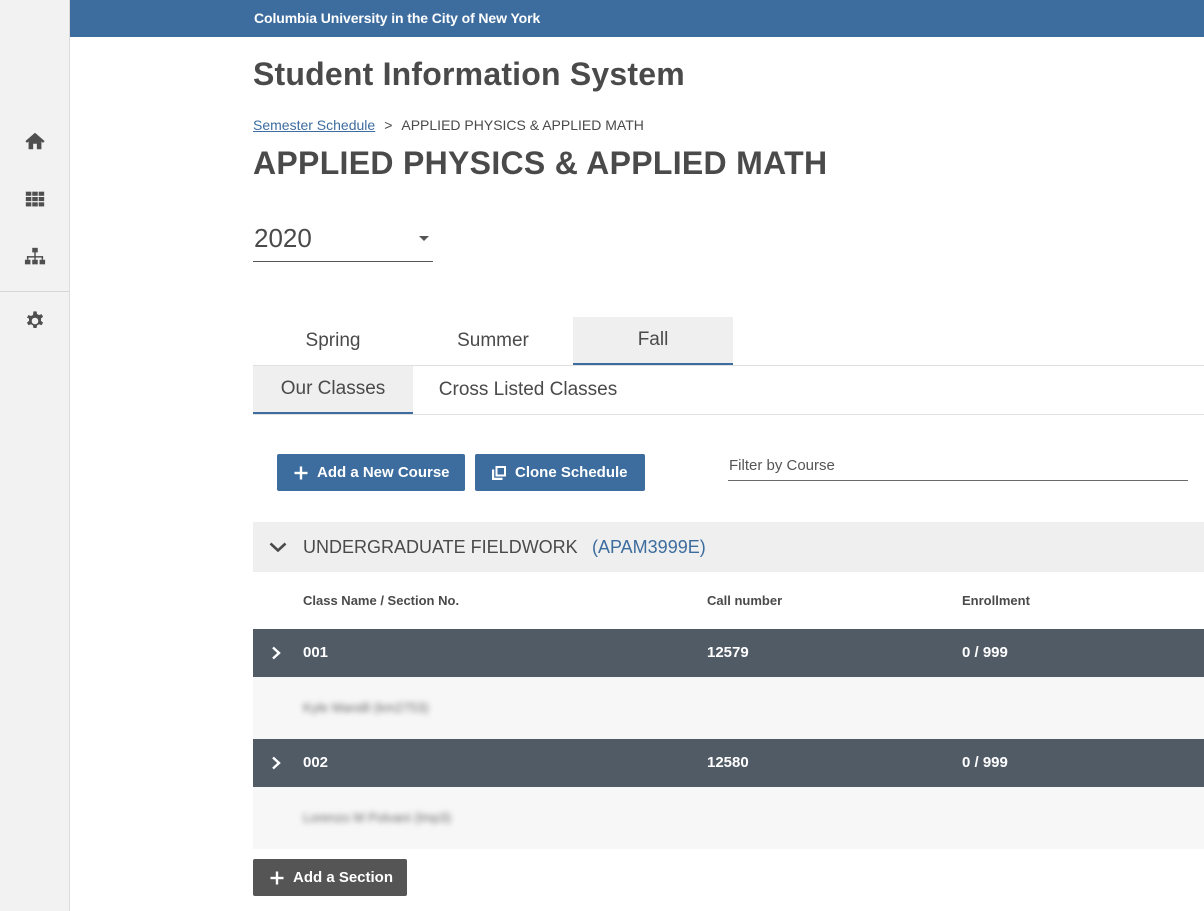 This screenshot has height=911, width=1204. Describe the element at coordinates (728, 818) in the screenshot. I see `instructor-row: Lorenzo M Polvani (lmp3)` at that location.